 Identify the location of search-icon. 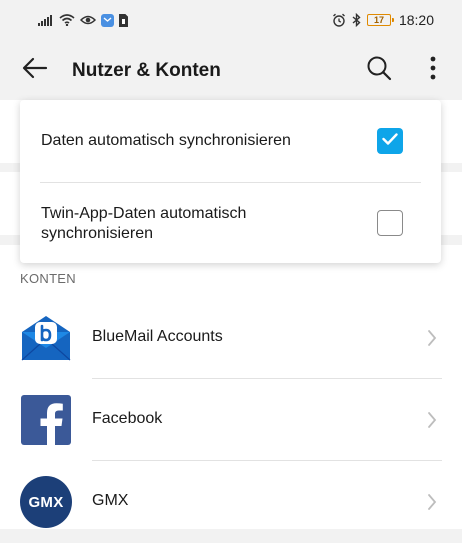
(379, 70).